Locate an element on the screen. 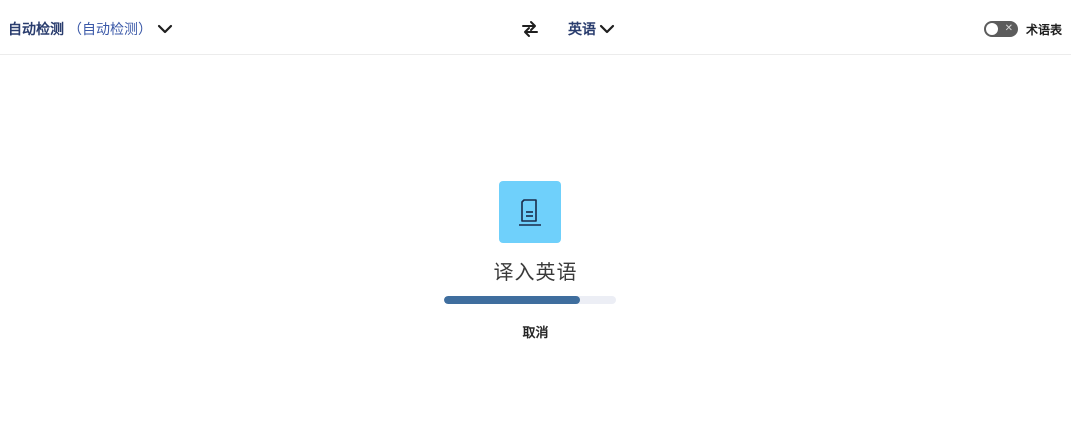  swap-arrows-icon is located at coordinates (530, 29).